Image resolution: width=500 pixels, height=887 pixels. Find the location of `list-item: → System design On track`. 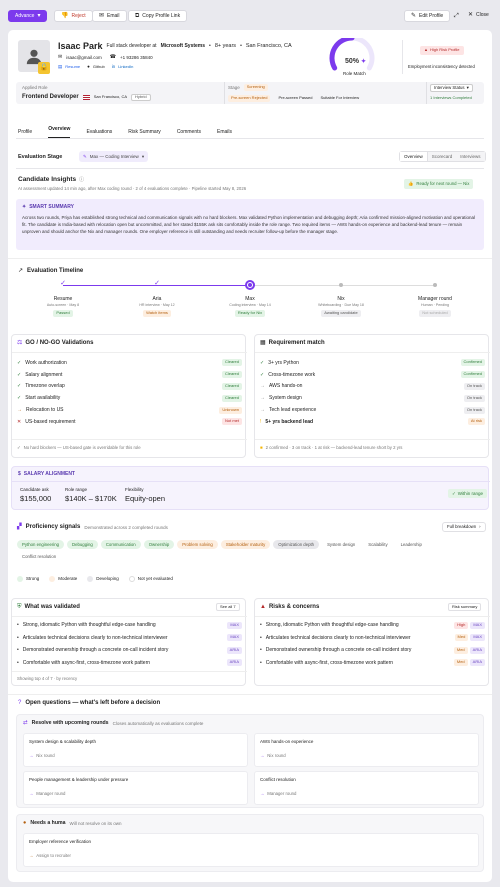

list-item: → System design On track is located at coordinates (372, 398).